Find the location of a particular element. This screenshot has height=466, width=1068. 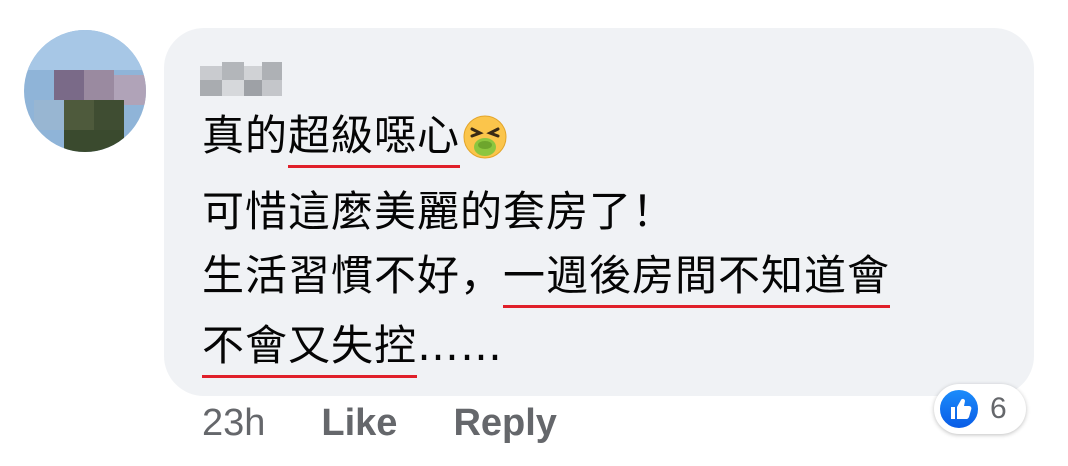

like-button: Like is located at coordinates (359, 423).